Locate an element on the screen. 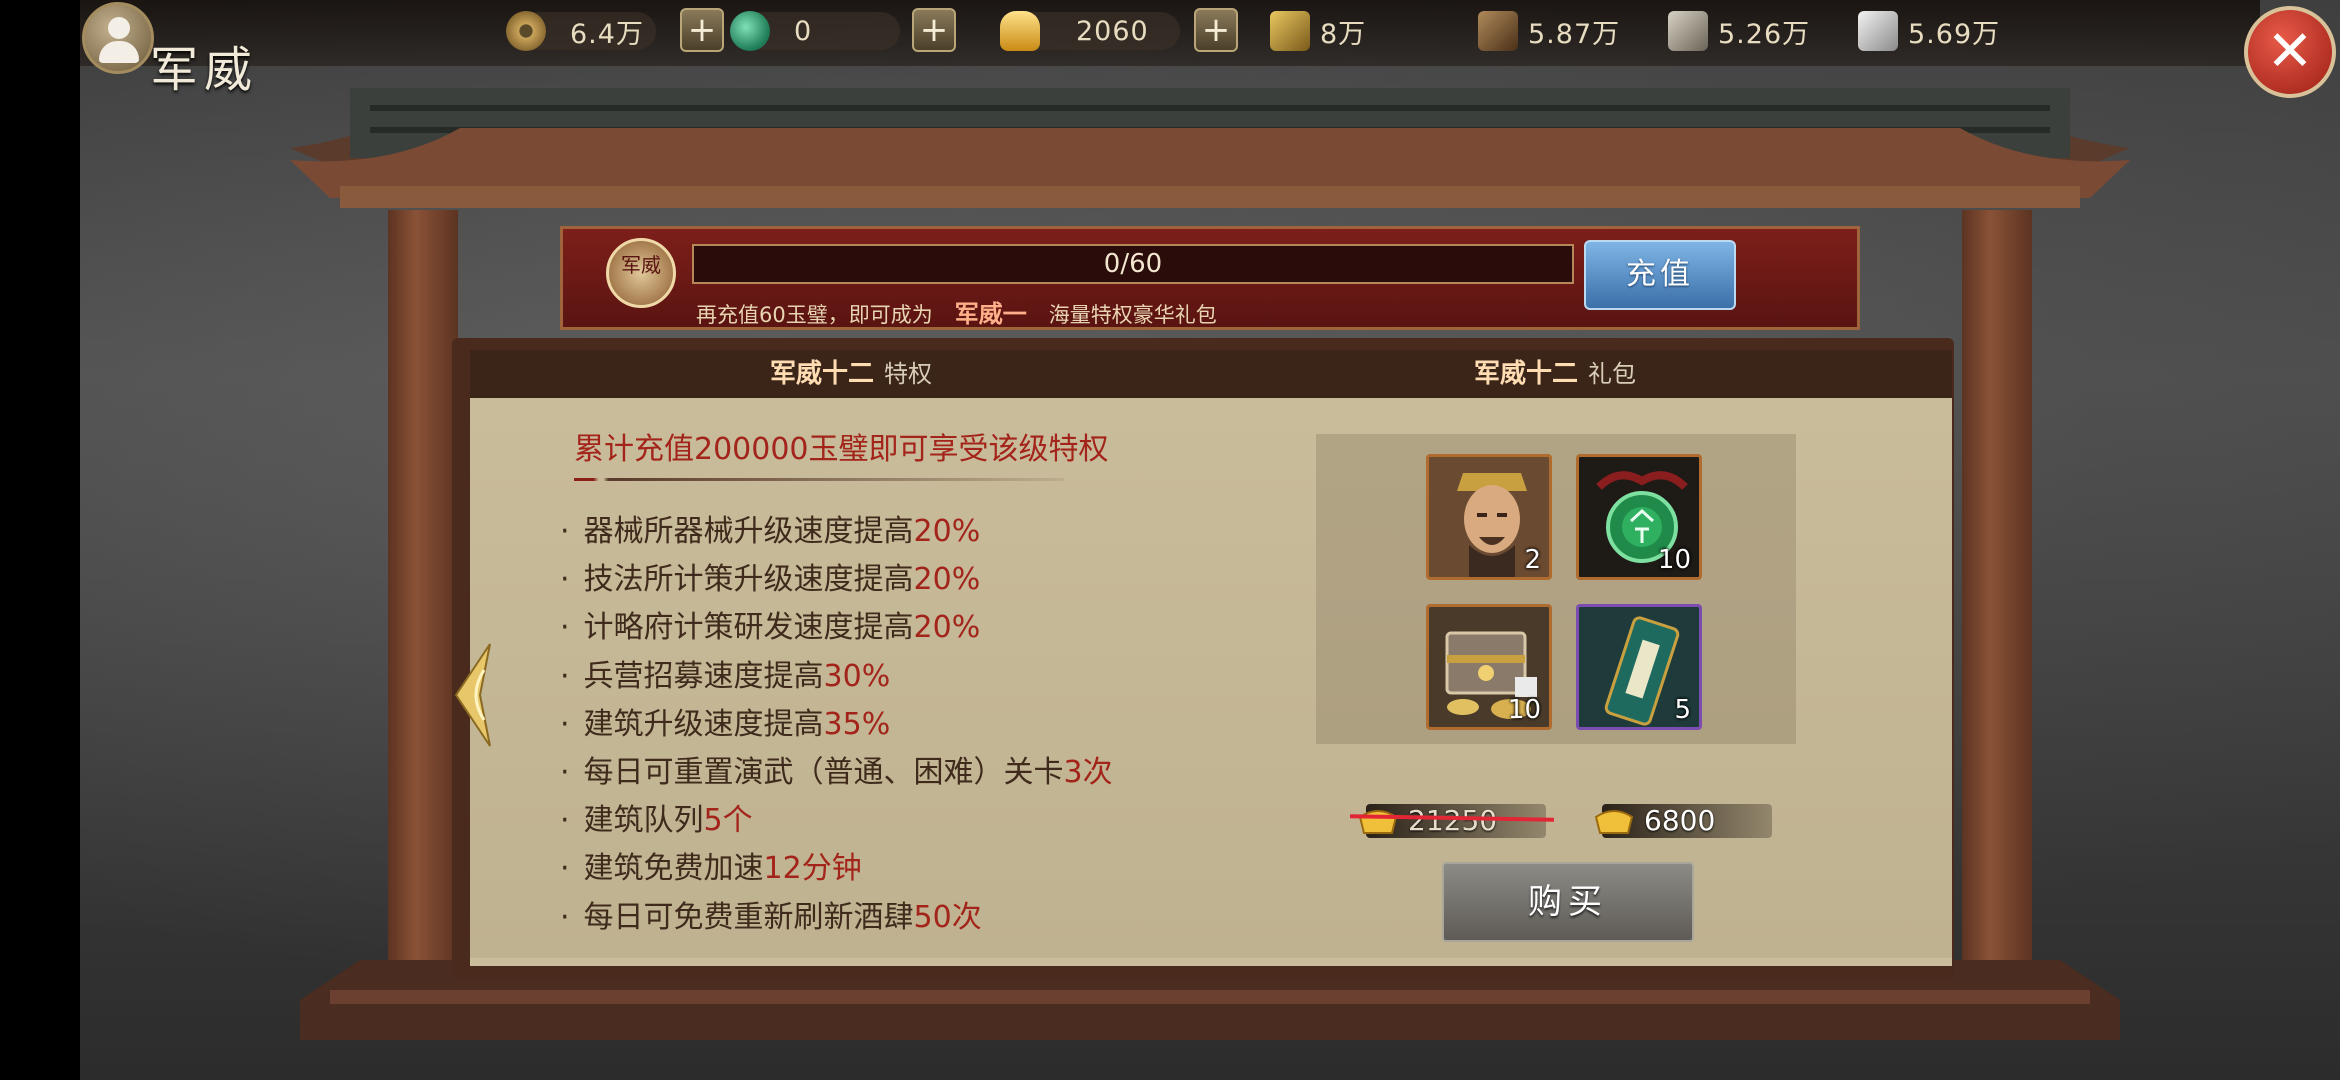 This screenshot has width=2340, height=1080. next-rank-name: 军威一 is located at coordinates (990, 313).